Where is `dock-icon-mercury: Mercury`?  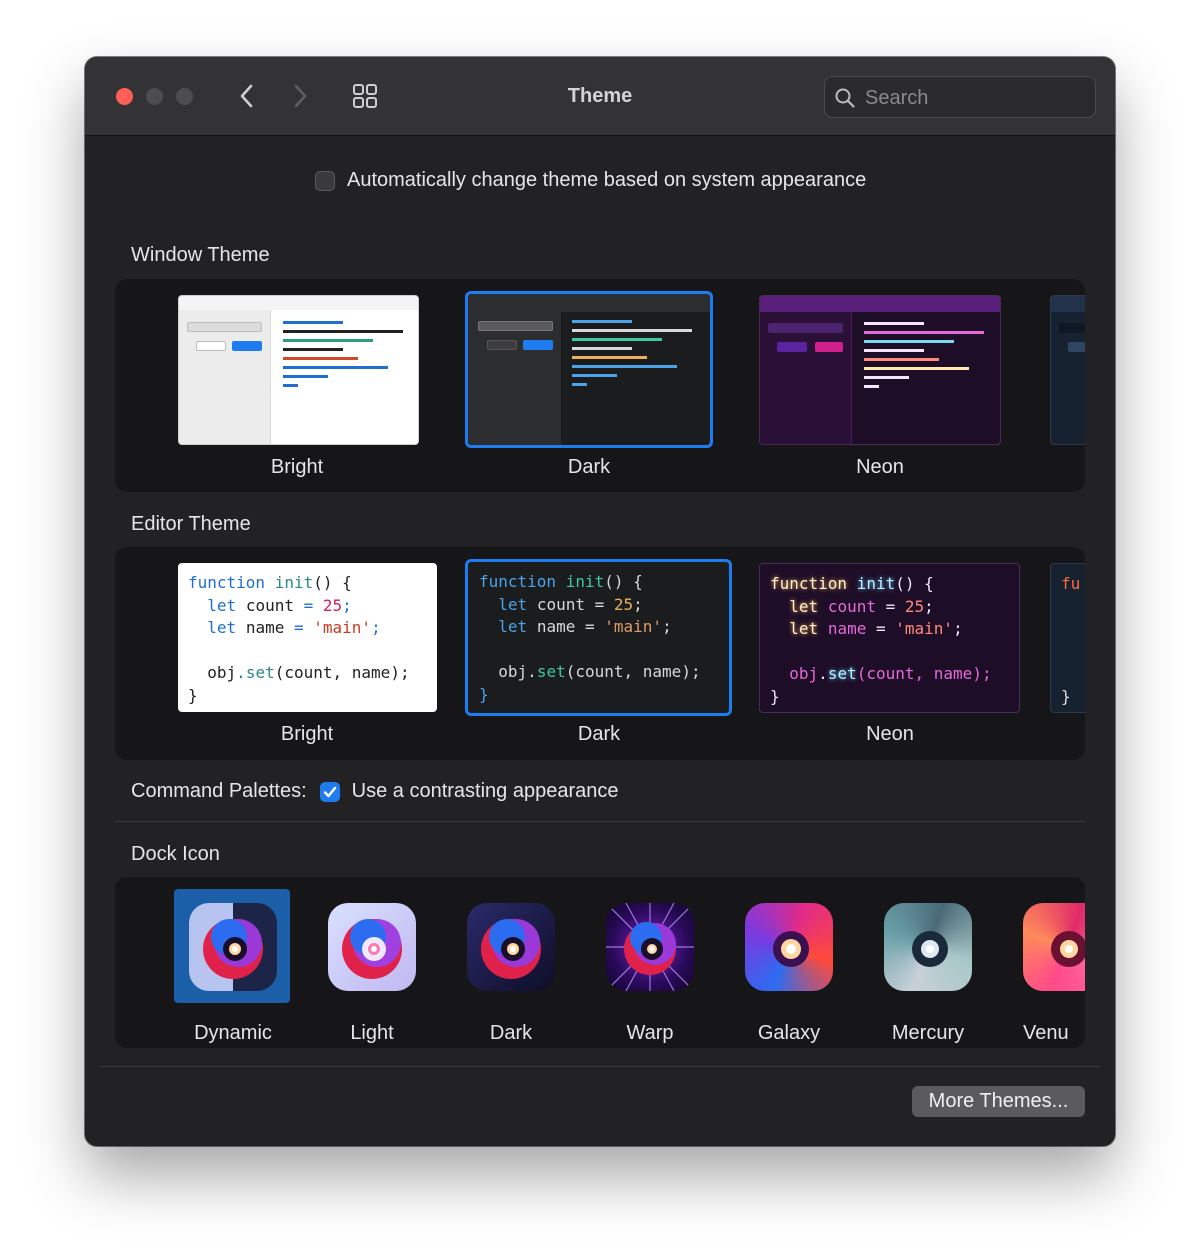 dock-icon-mercury: Mercury is located at coordinates (928, 966).